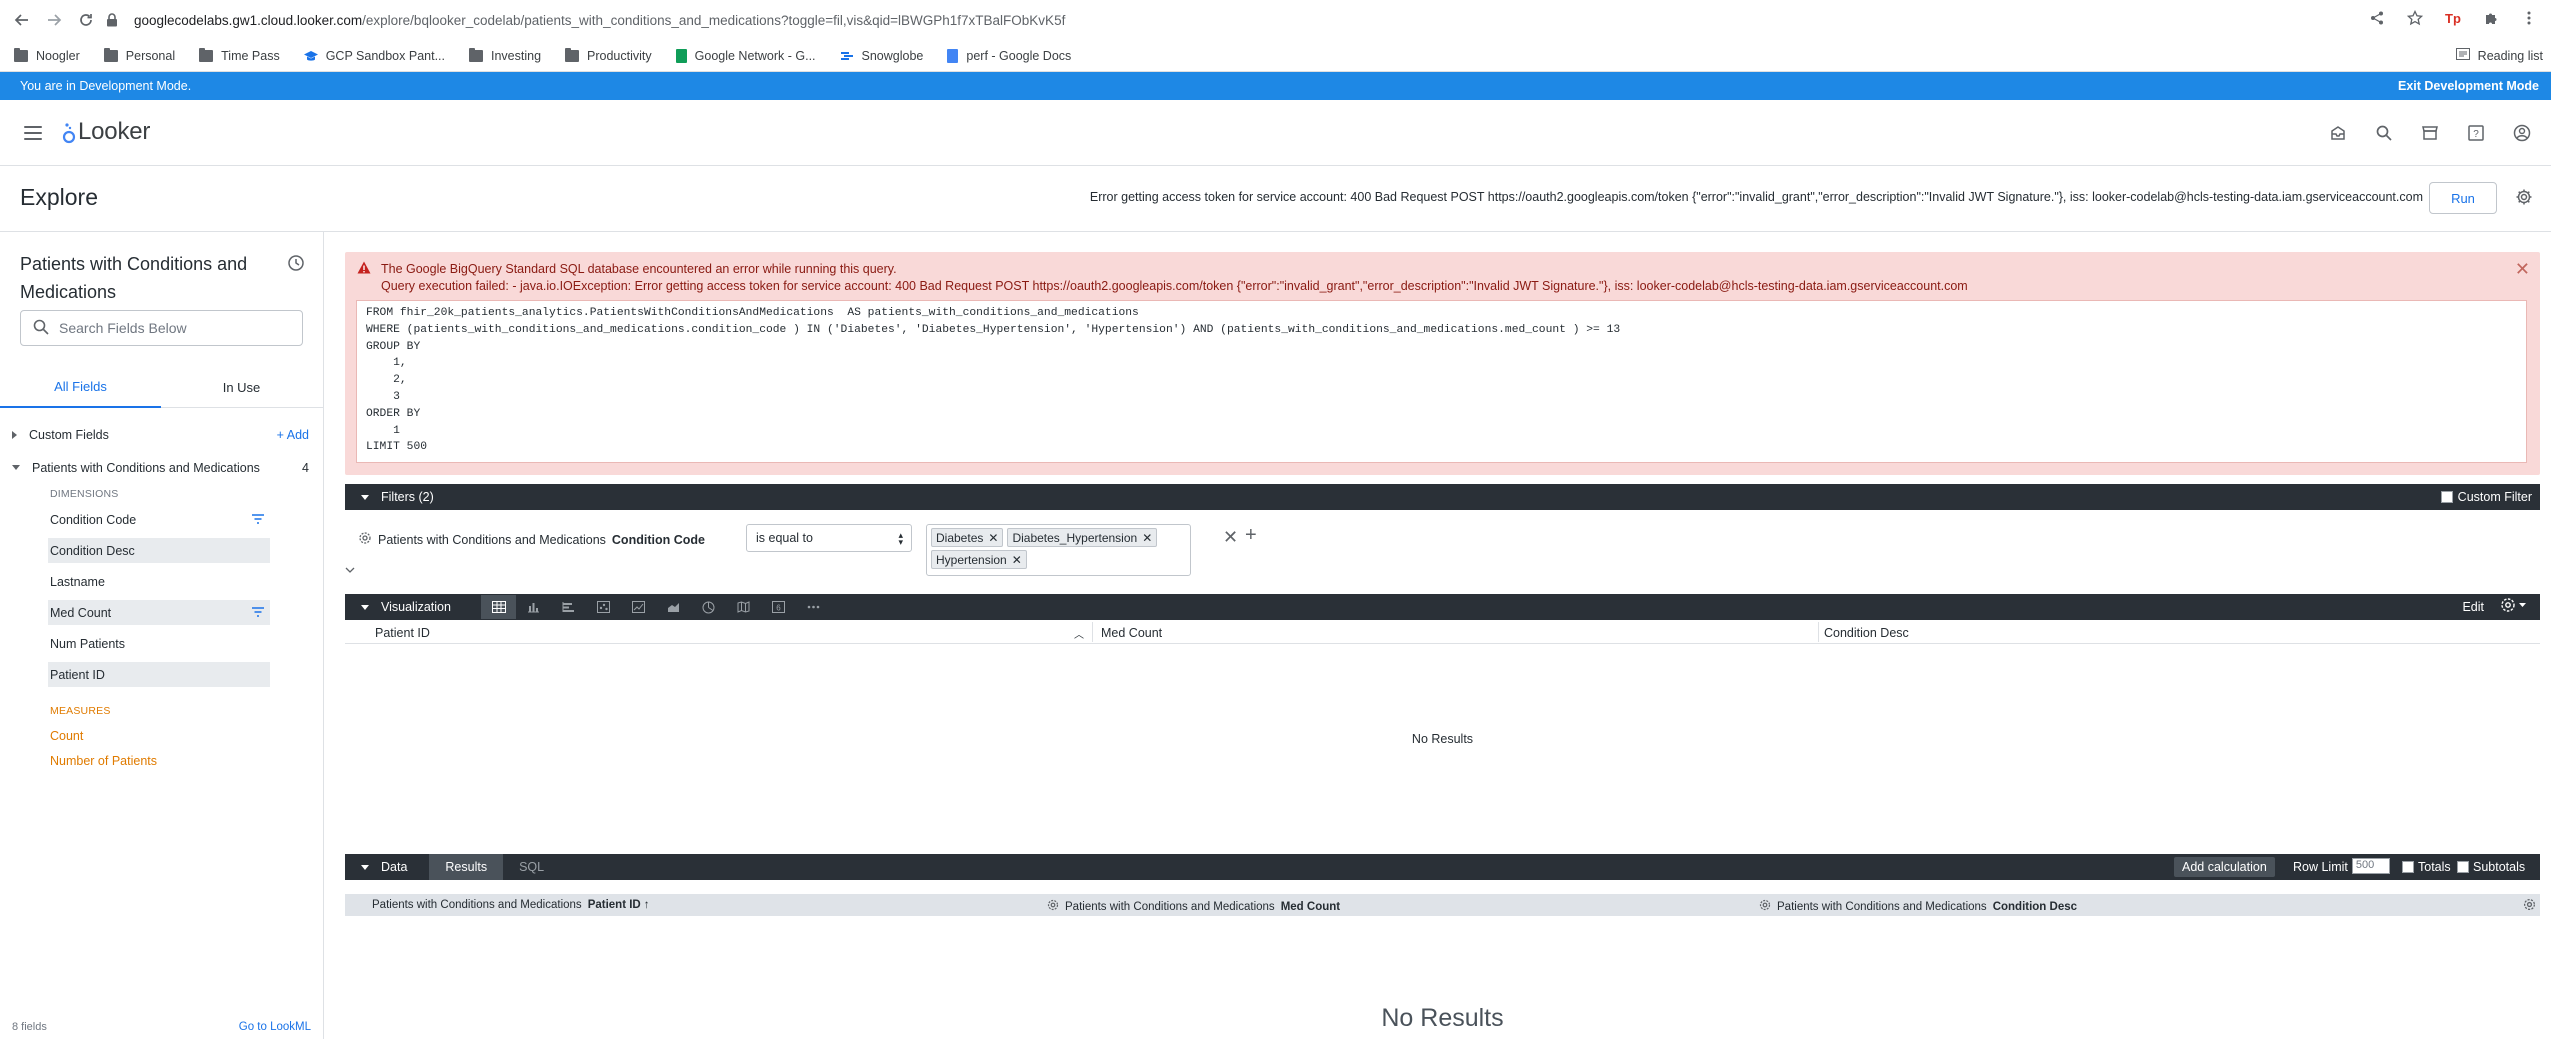 Image resolution: width=2551 pixels, height=1039 pixels. Describe the element at coordinates (2525, 198) in the screenshot. I see `explore-settings-gear-icon` at that location.